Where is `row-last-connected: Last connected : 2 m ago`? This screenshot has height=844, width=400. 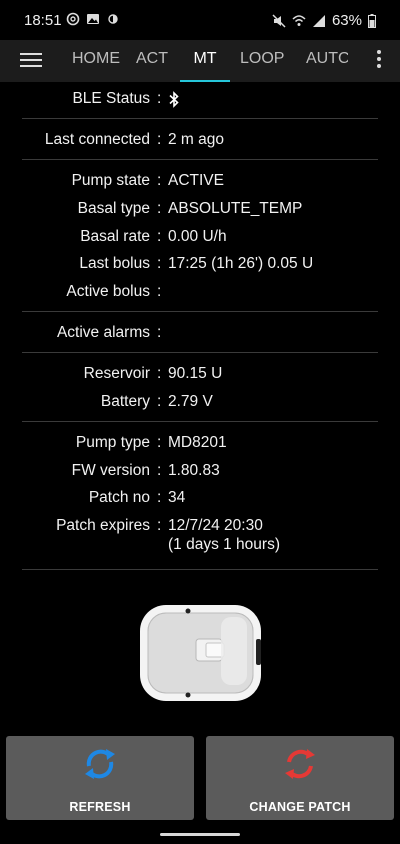 row-last-connected: Last connected : 2 m ago is located at coordinates (134, 139).